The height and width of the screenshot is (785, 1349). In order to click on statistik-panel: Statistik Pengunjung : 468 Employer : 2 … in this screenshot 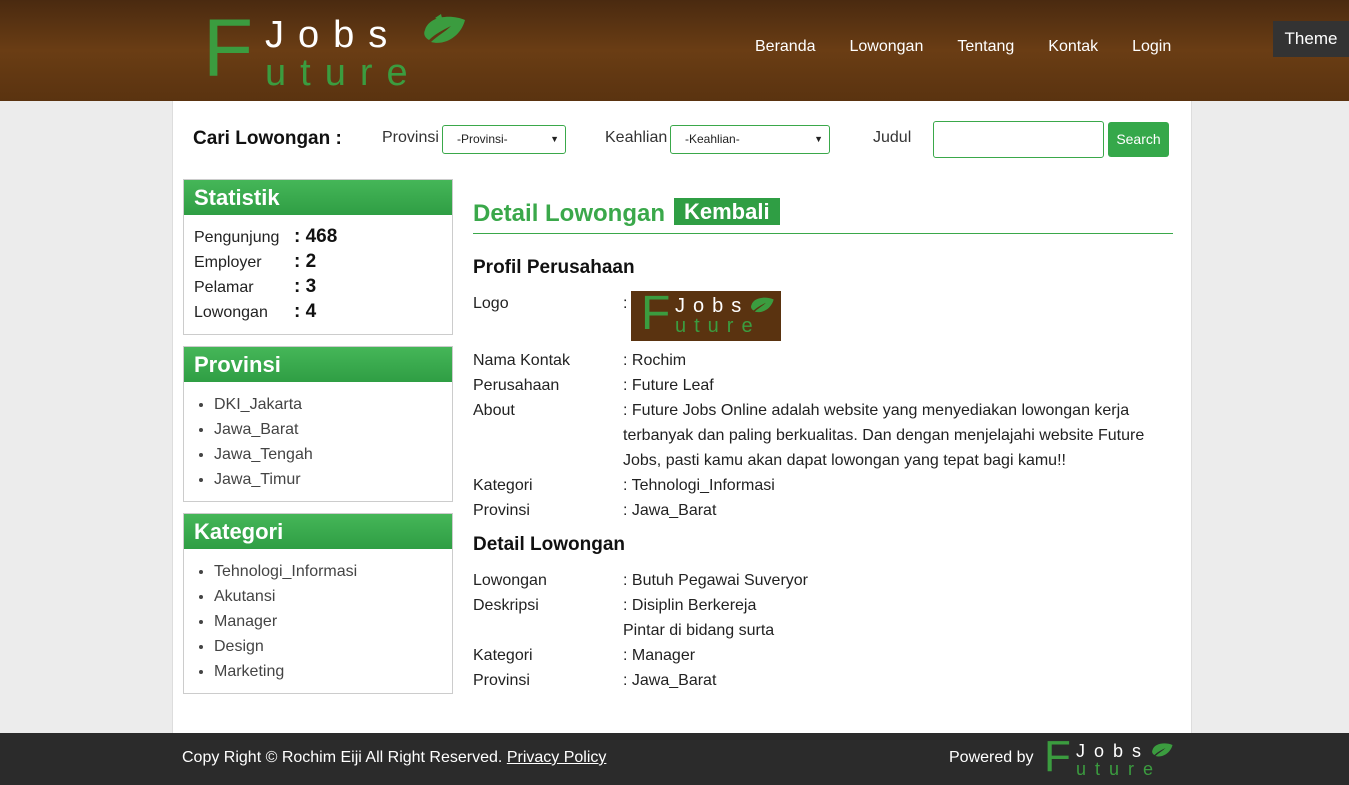, I will do `click(318, 257)`.